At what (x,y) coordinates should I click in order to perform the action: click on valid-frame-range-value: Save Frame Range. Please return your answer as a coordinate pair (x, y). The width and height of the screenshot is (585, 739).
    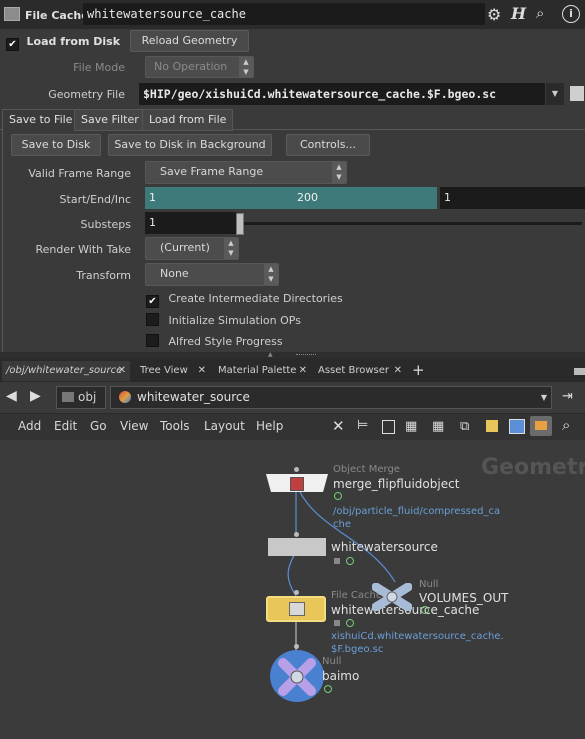
    Looking at the image, I should click on (212, 171).